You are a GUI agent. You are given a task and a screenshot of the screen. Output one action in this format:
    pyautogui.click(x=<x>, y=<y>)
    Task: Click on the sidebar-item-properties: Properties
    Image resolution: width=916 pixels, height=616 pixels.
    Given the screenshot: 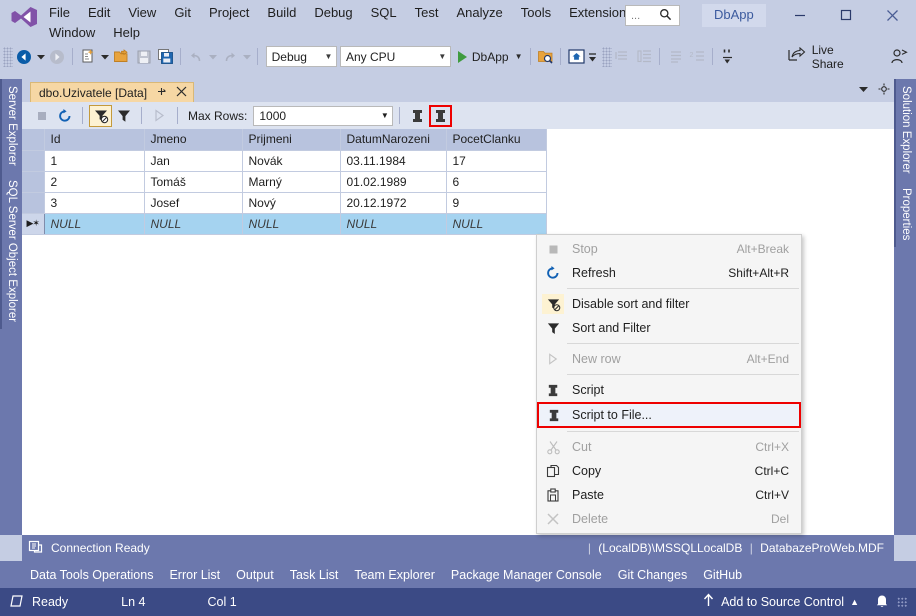 What is the action you would take?
    pyautogui.click(x=905, y=213)
    